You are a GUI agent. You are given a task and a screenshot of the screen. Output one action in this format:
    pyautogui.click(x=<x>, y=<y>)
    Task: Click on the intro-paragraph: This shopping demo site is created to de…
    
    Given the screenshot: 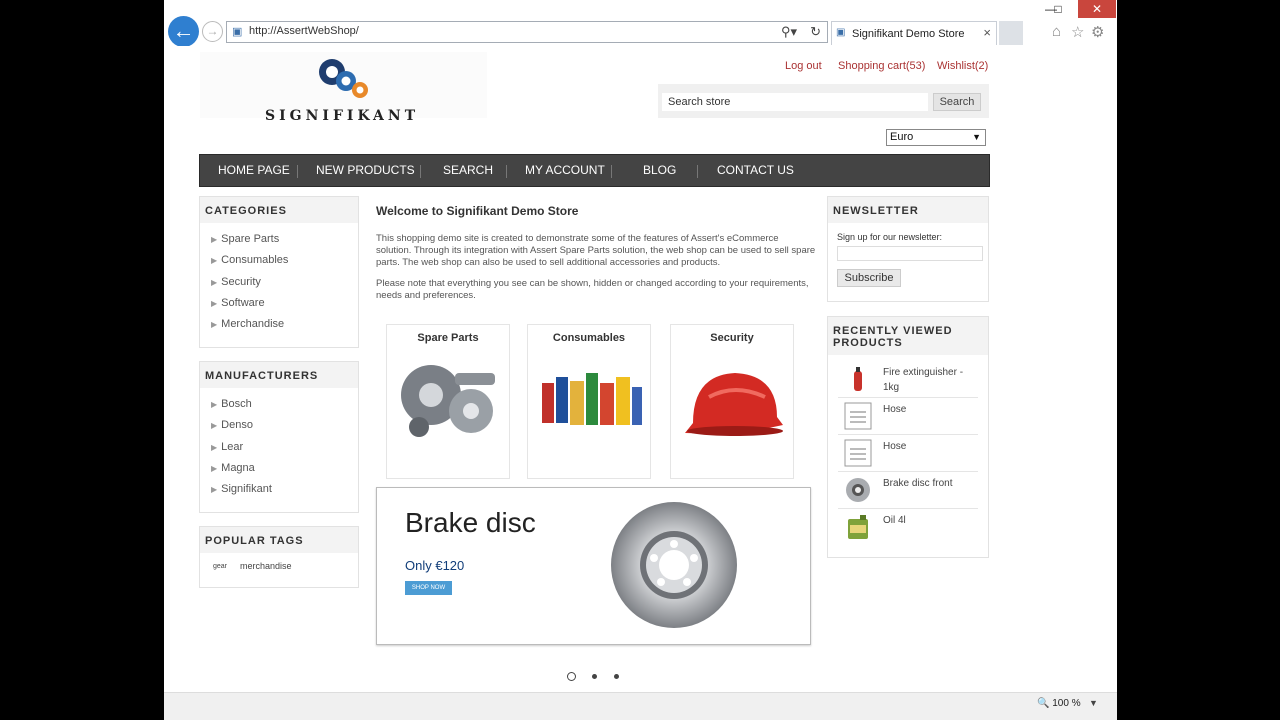 What is the action you would take?
    pyautogui.click(x=596, y=250)
    